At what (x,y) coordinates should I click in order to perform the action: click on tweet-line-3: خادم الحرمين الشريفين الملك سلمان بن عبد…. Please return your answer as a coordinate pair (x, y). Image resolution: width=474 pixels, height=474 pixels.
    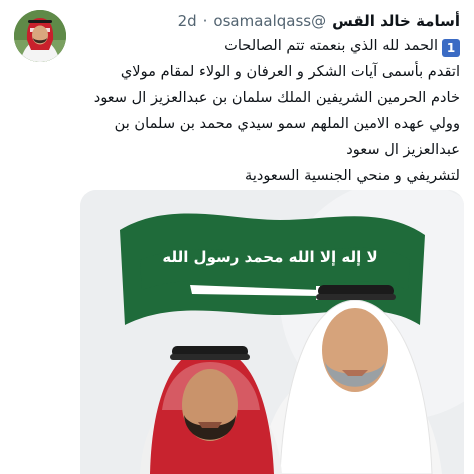
    Looking at the image, I should click on (276, 97).